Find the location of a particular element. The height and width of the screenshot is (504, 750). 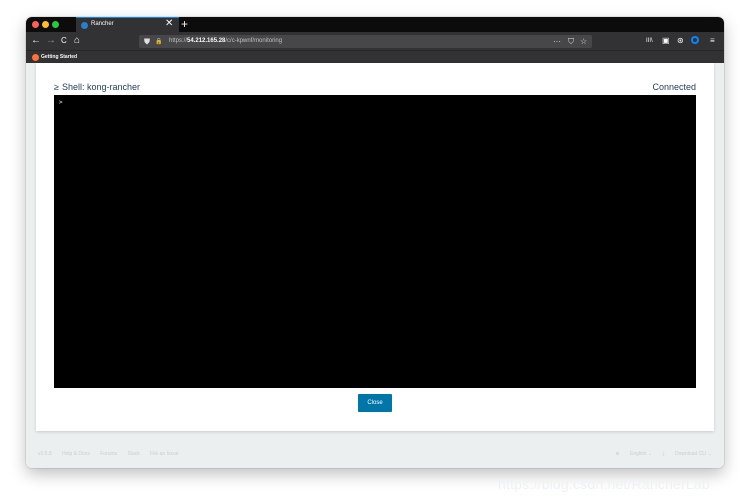

firefox-icon is located at coordinates (35, 57).